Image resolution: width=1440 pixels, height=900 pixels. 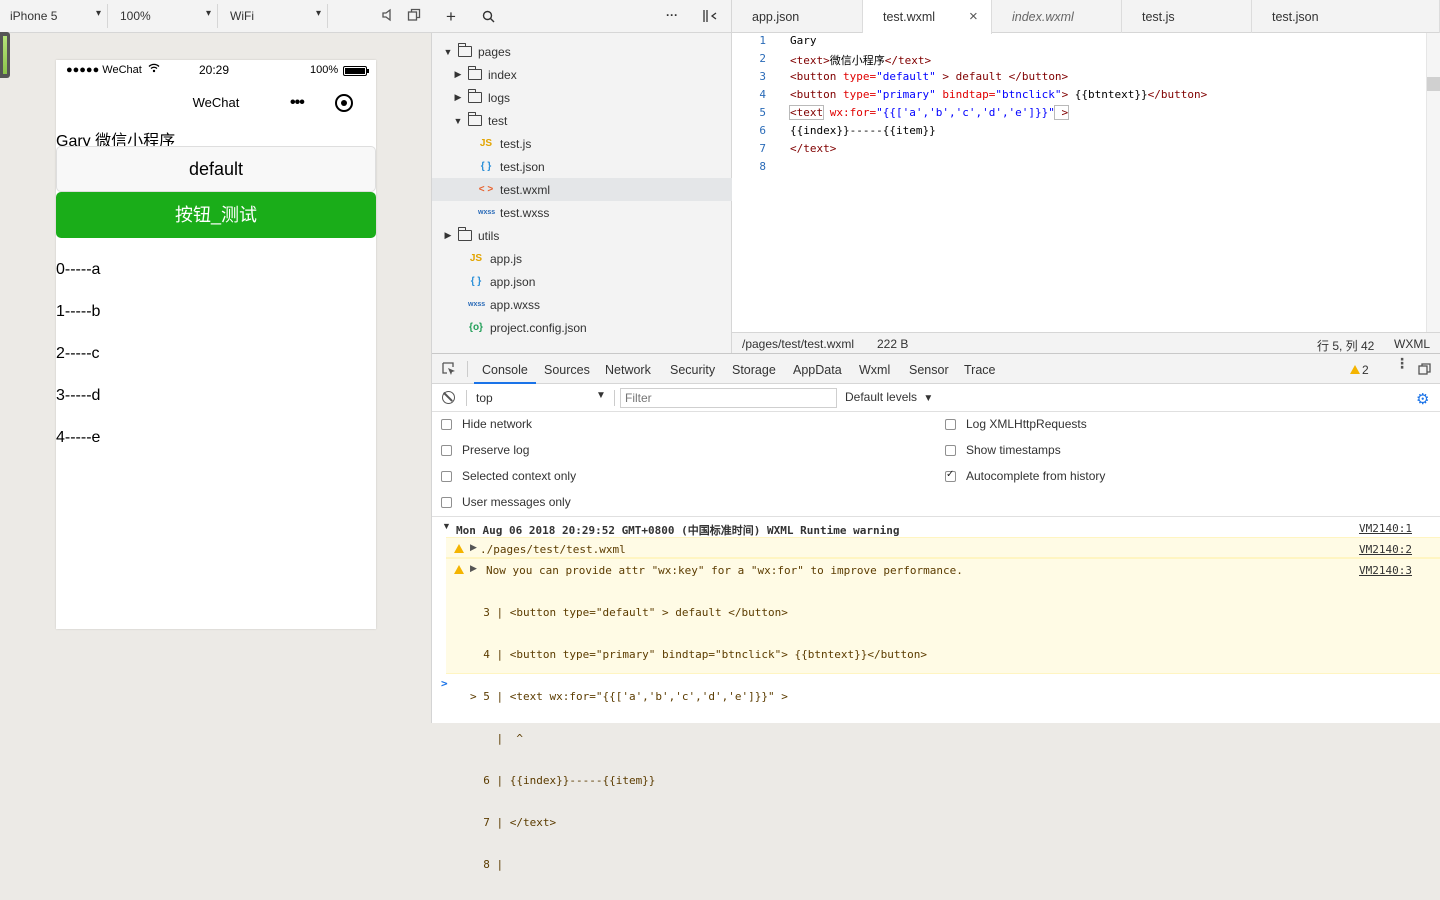 What do you see at coordinates (163, 16) in the screenshot?
I see `zoom-select: 100% ▾` at bounding box center [163, 16].